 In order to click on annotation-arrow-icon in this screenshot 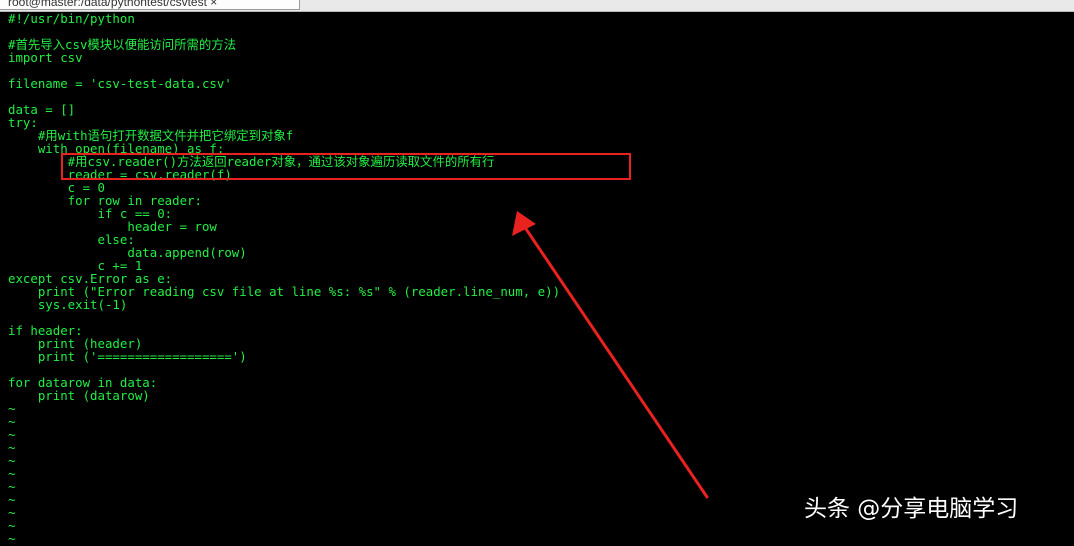, I will do `click(610, 355)`.